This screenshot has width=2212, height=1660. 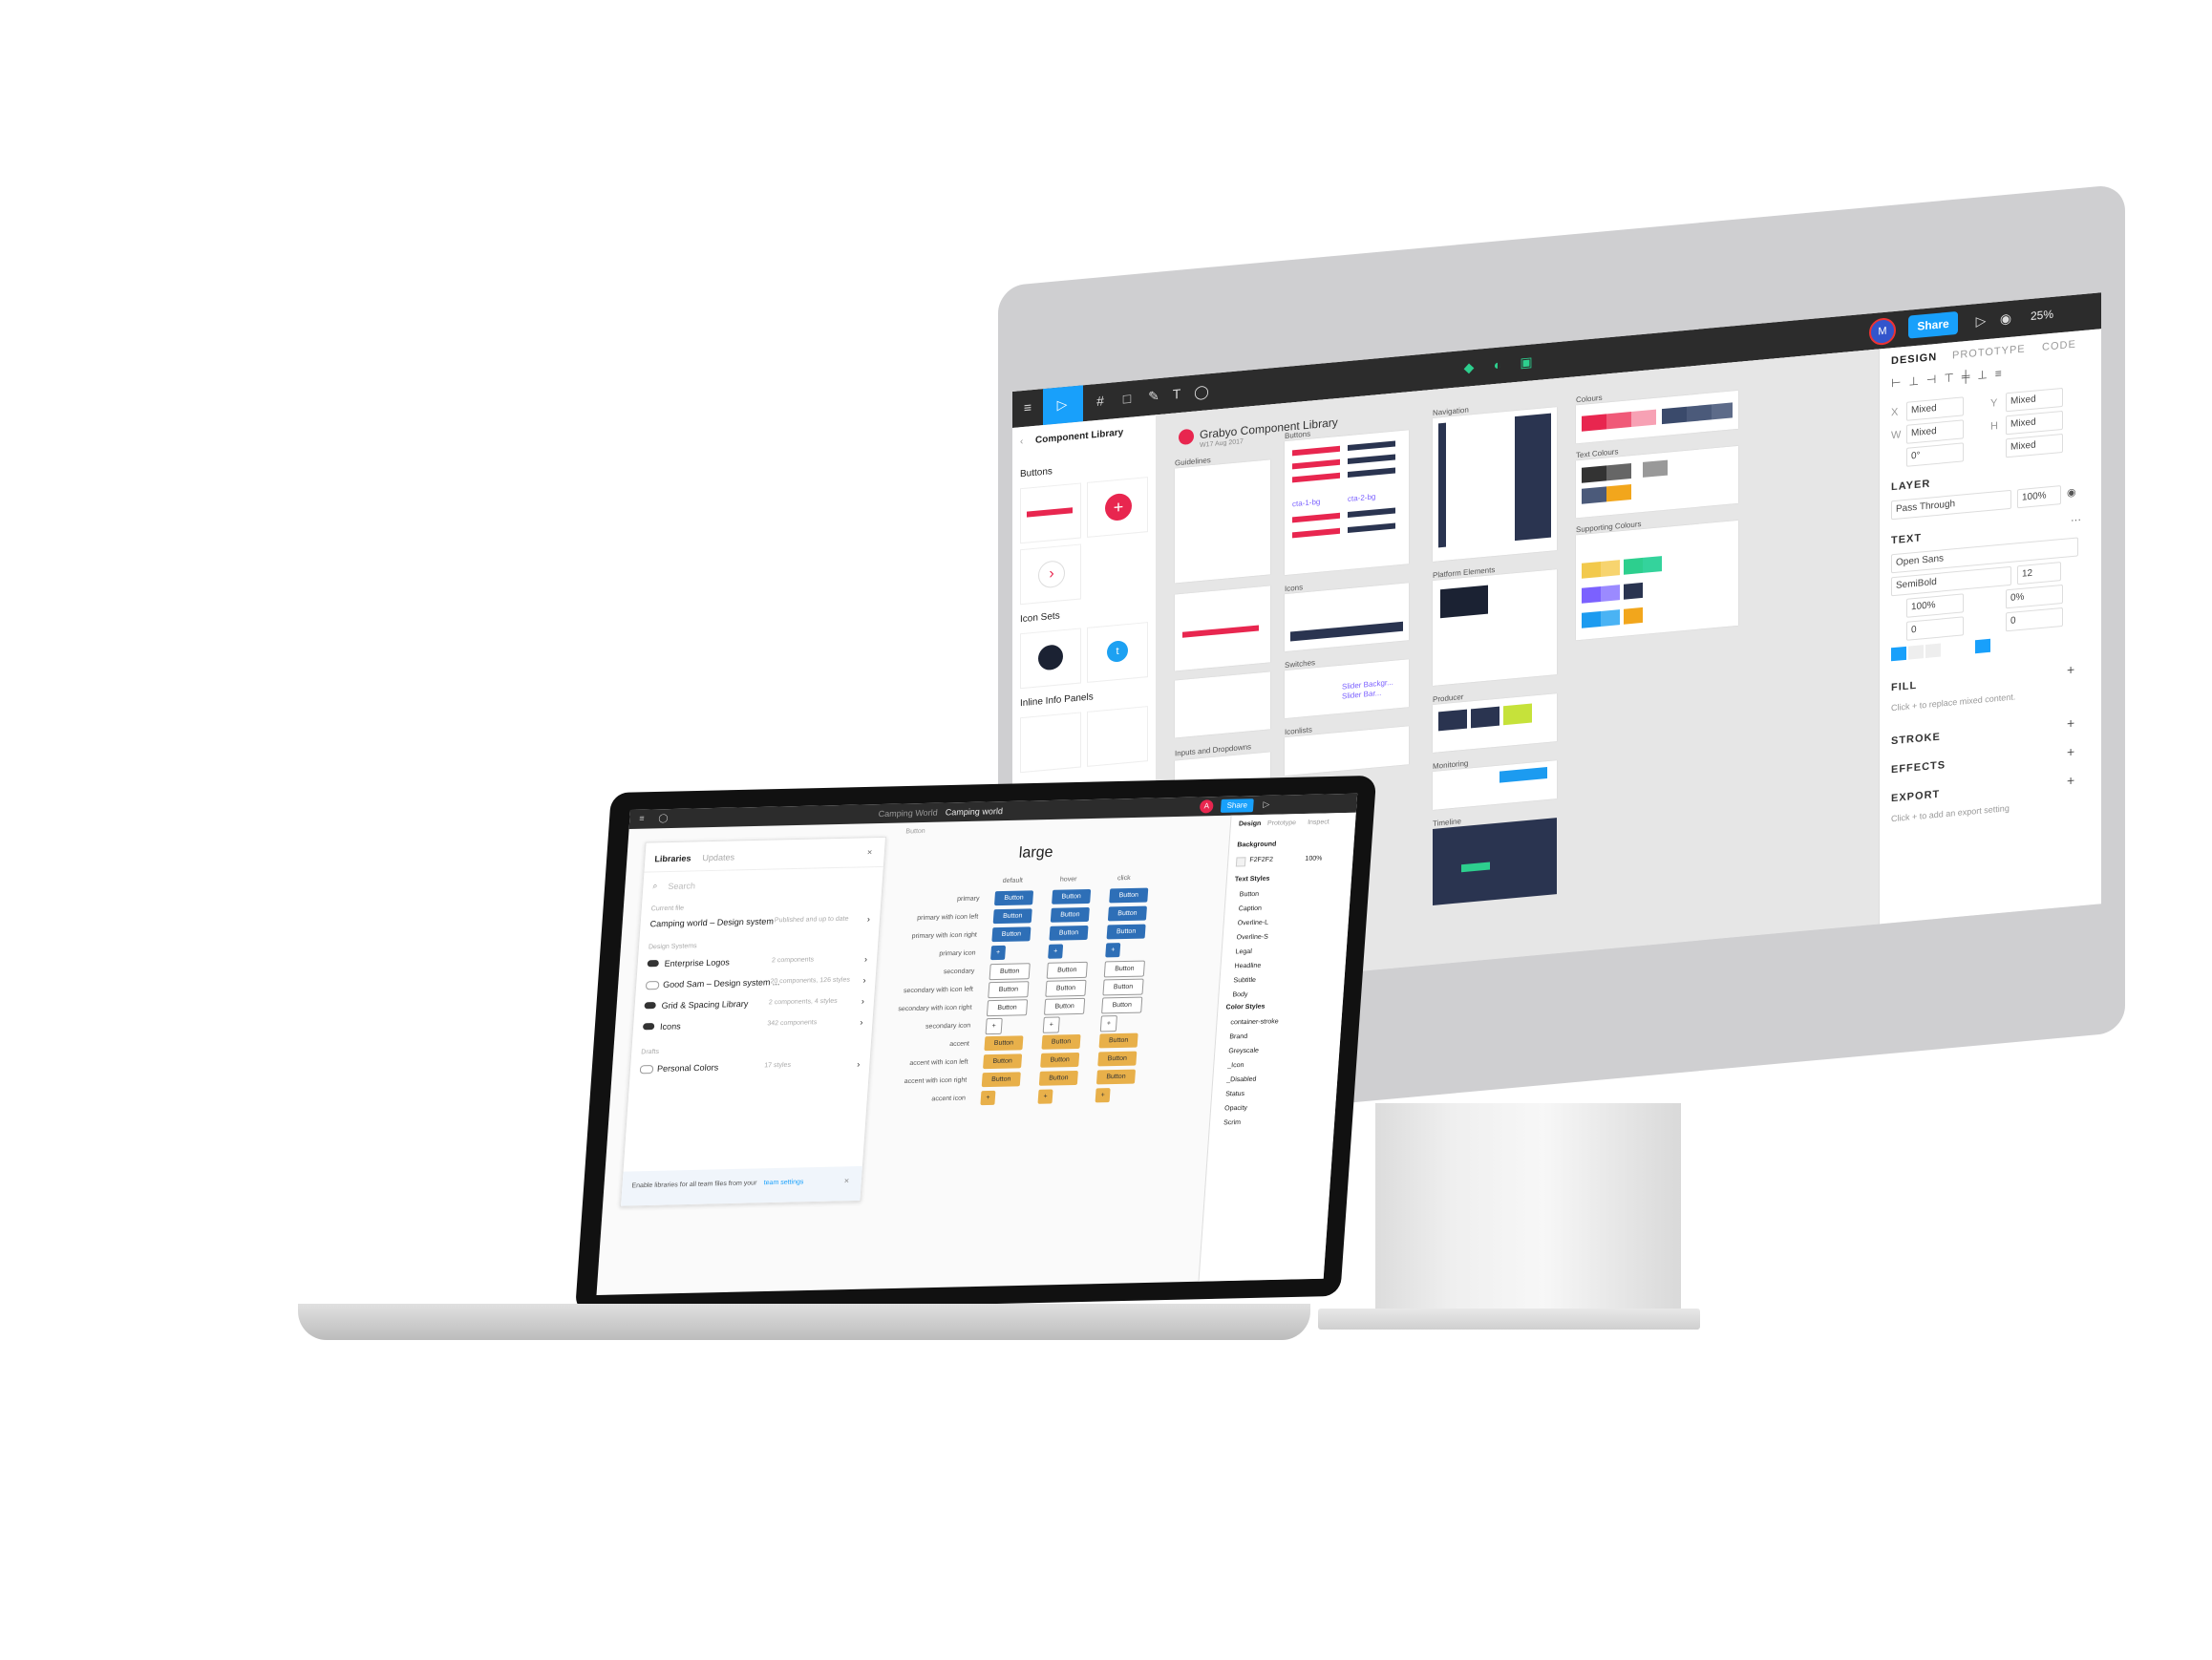 What do you see at coordinates (2071, 493) in the screenshot?
I see `eye-icon: ◉` at bounding box center [2071, 493].